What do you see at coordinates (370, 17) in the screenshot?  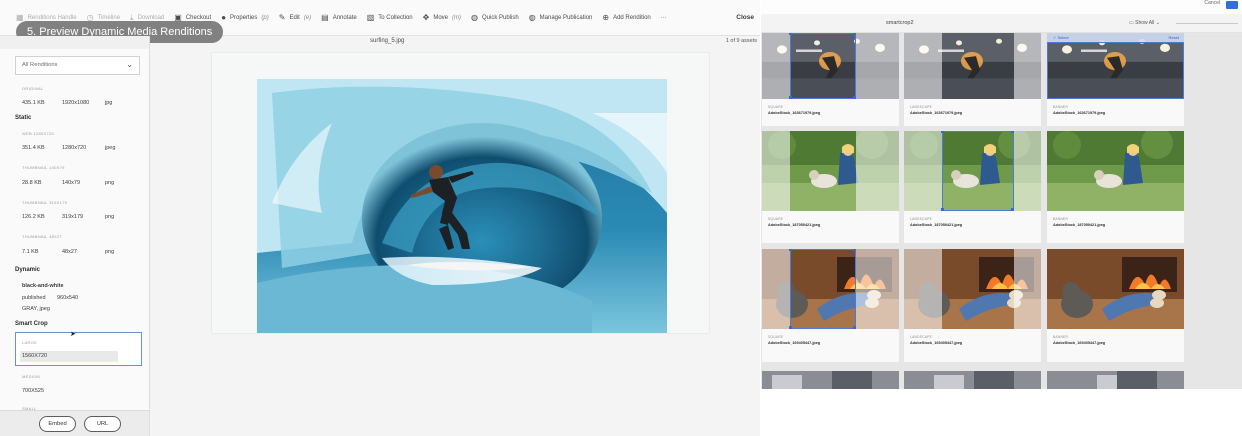 I see `collection-icon: ▧` at bounding box center [370, 17].